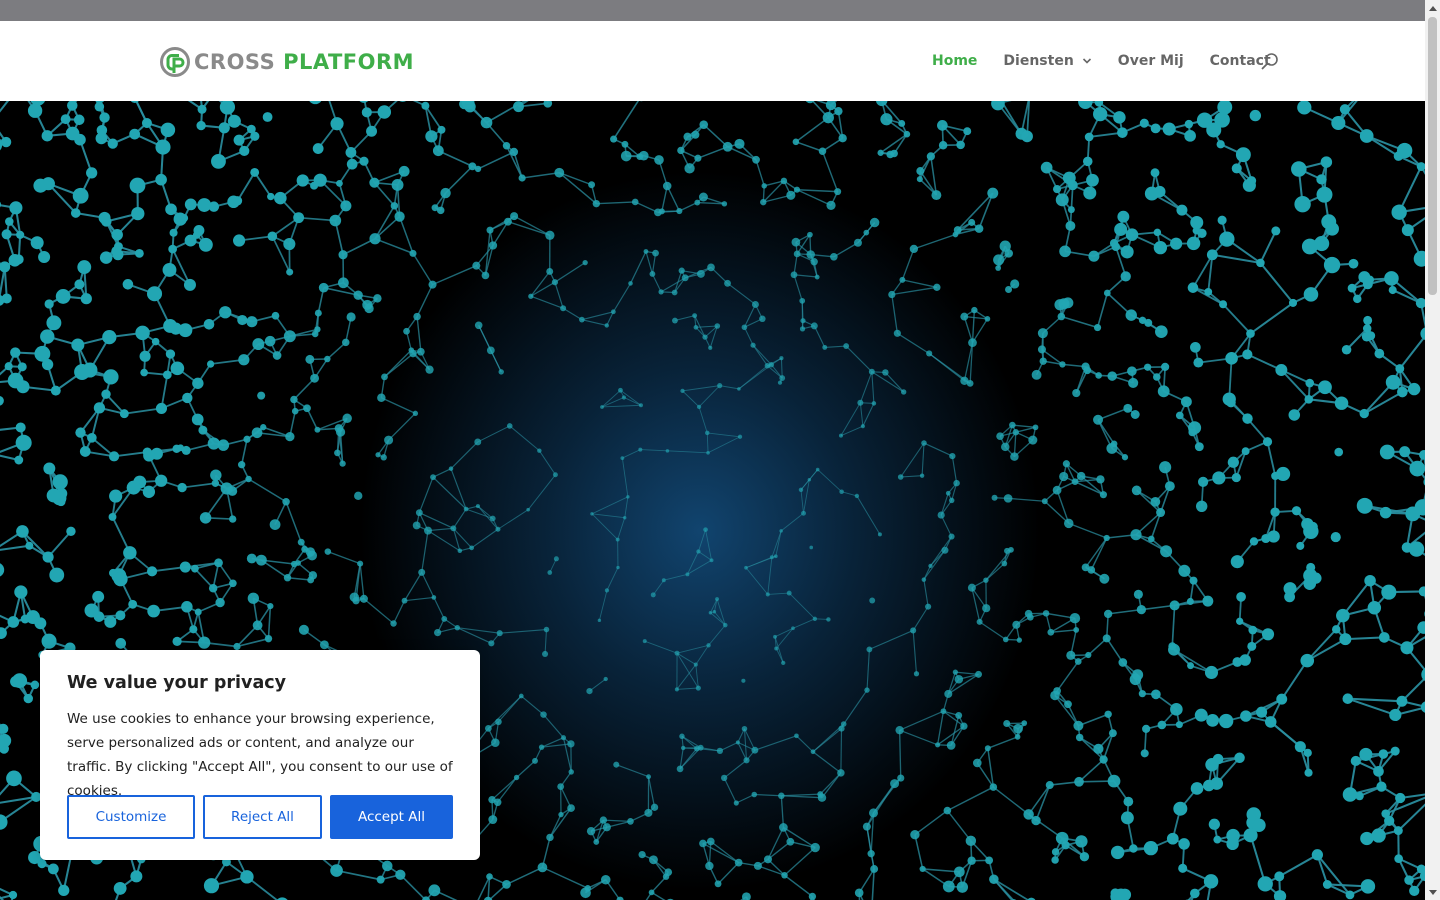  I want to click on scrollbar, so click(1432, 450).